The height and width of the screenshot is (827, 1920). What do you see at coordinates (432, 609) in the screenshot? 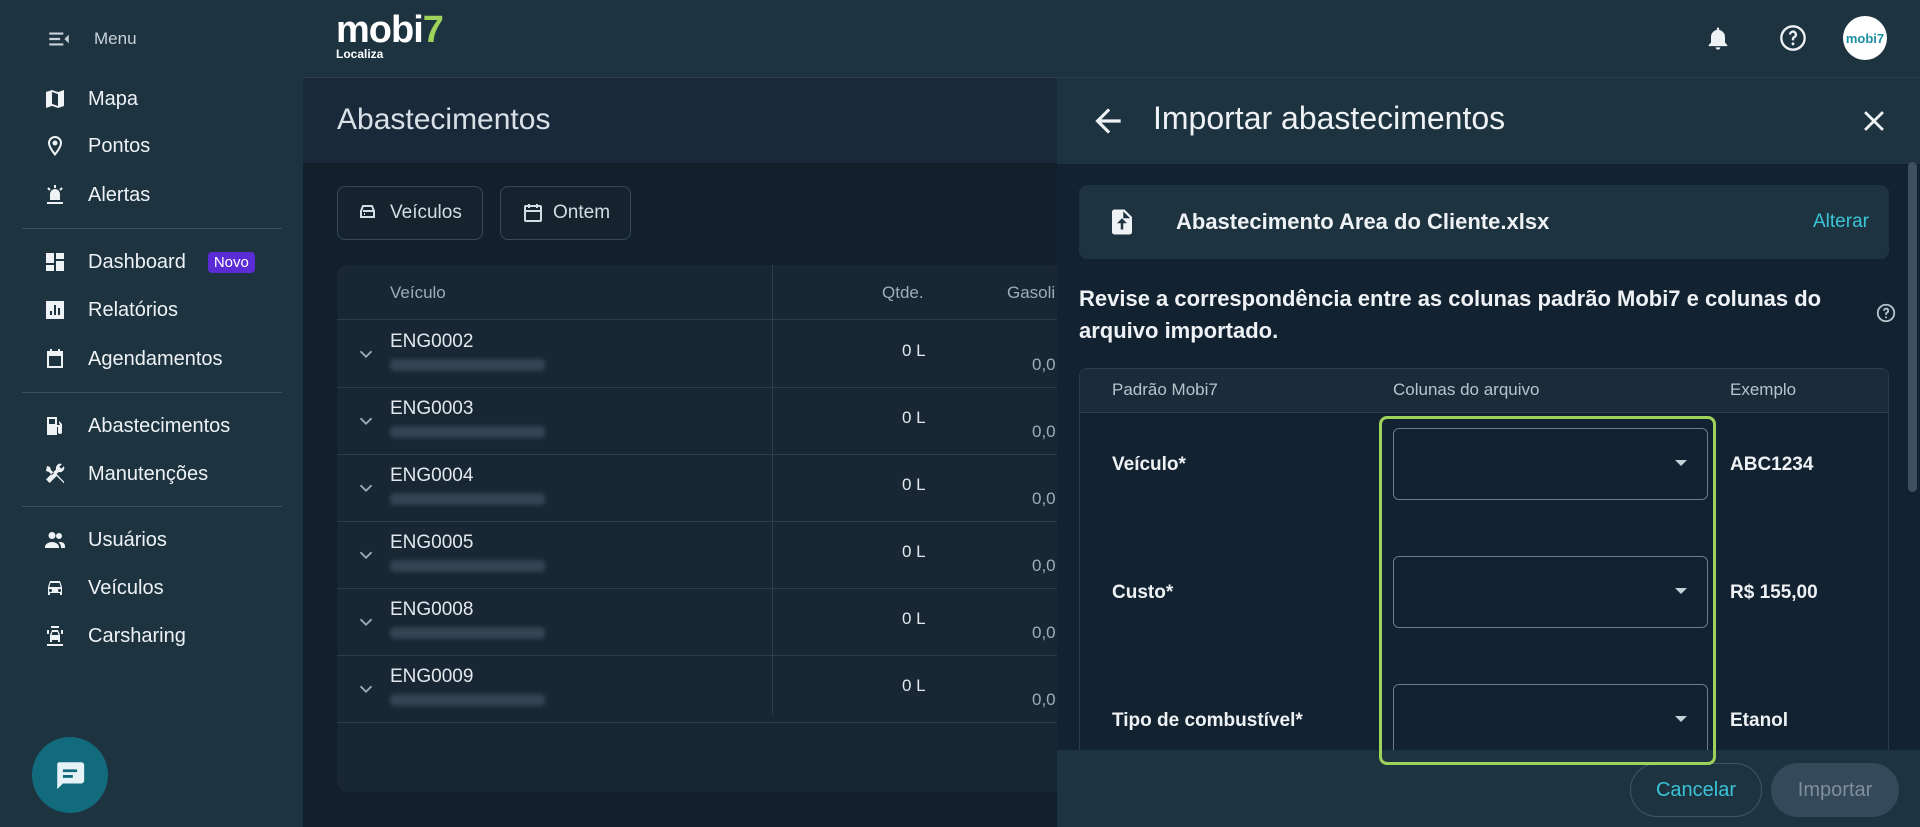
I see `vehicle-code: ENG0008` at bounding box center [432, 609].